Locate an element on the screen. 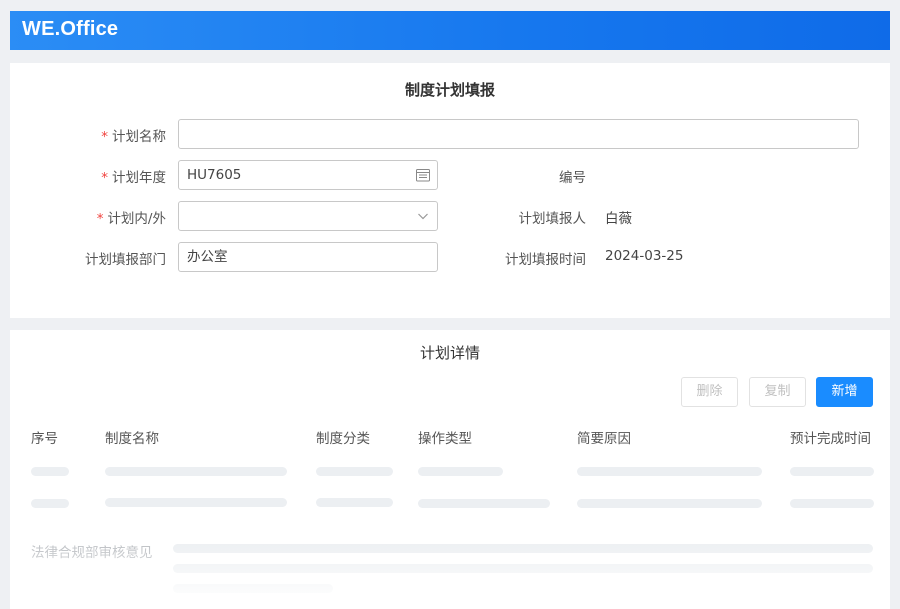  plan-name-label-text: 计划名称 is located at coordinates (139, 137).